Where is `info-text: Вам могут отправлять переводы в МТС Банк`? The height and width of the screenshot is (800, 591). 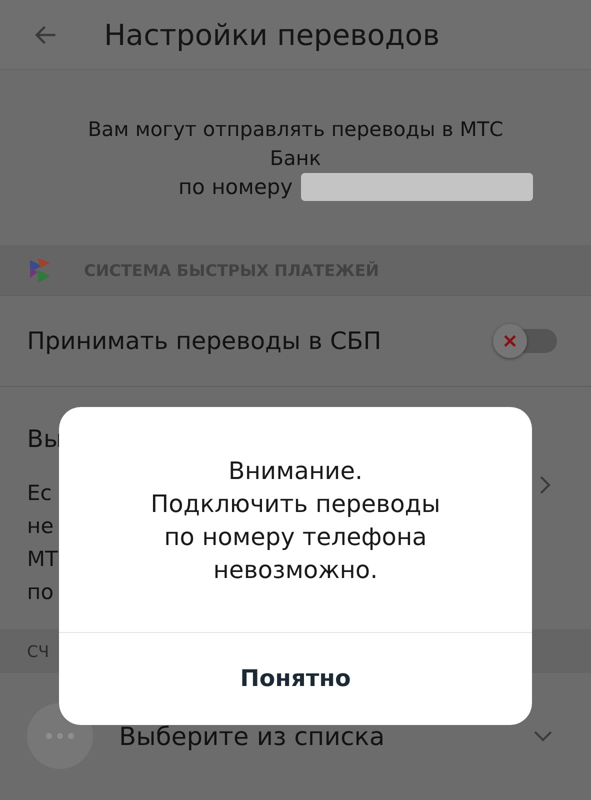
info-text: Вам могут отправлять переводы в МТС Банк is located at coordinates (295, 144).